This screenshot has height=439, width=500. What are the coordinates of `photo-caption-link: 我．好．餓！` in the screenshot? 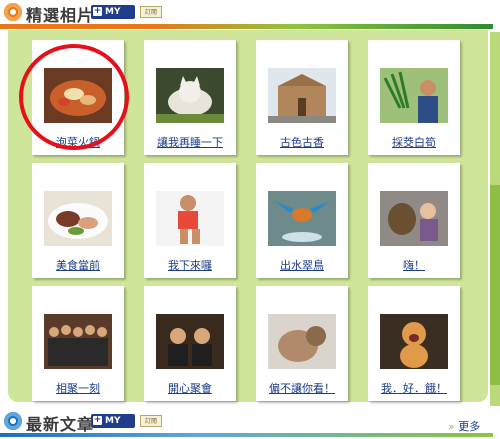 It's located at (414, 388).